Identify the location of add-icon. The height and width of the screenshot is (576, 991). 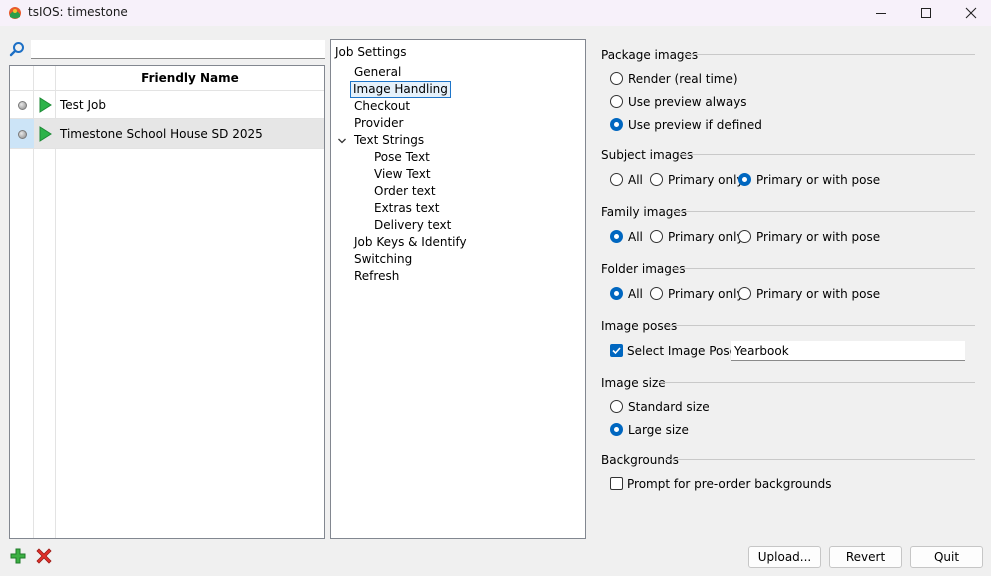
(18, 556).